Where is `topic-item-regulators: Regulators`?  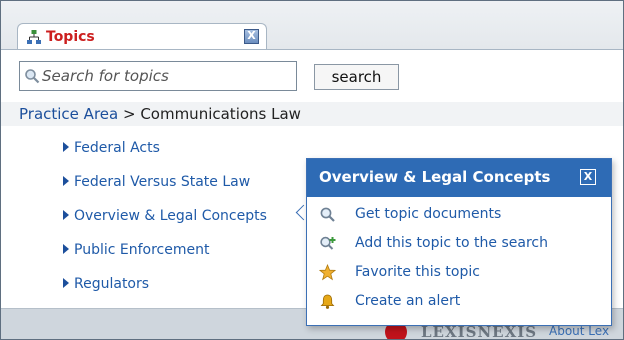
topic-item-regulators: Regulators is located at coordinates (106, 286).